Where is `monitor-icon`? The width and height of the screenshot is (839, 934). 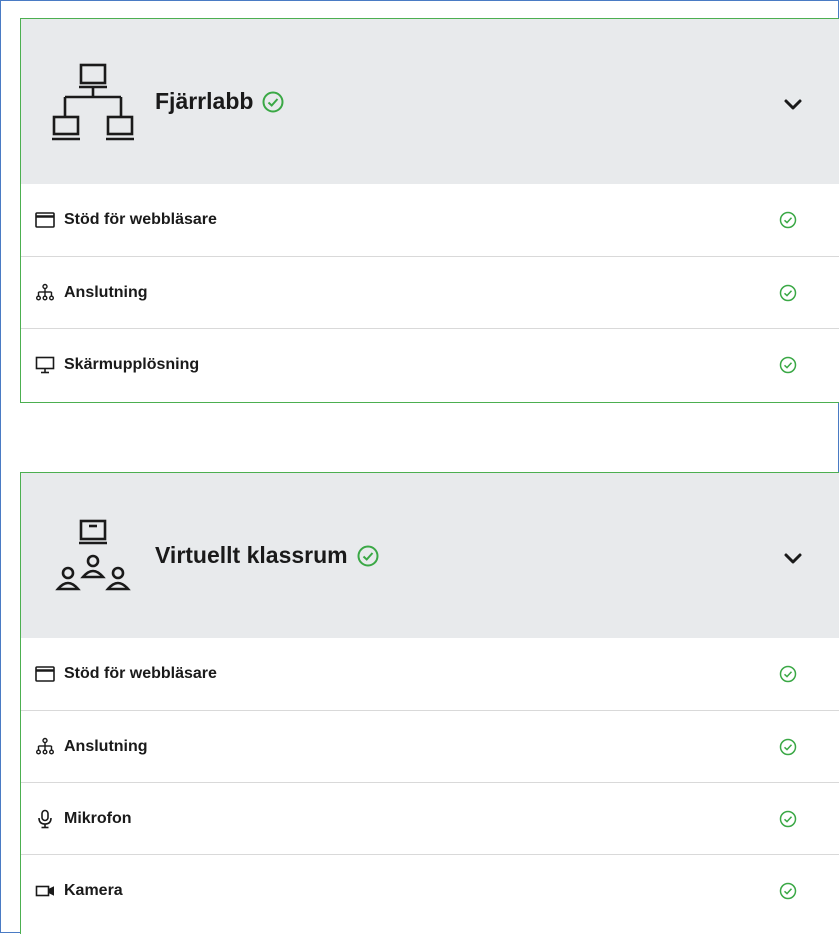 monitor-icon is located at coordinates (45, 364).